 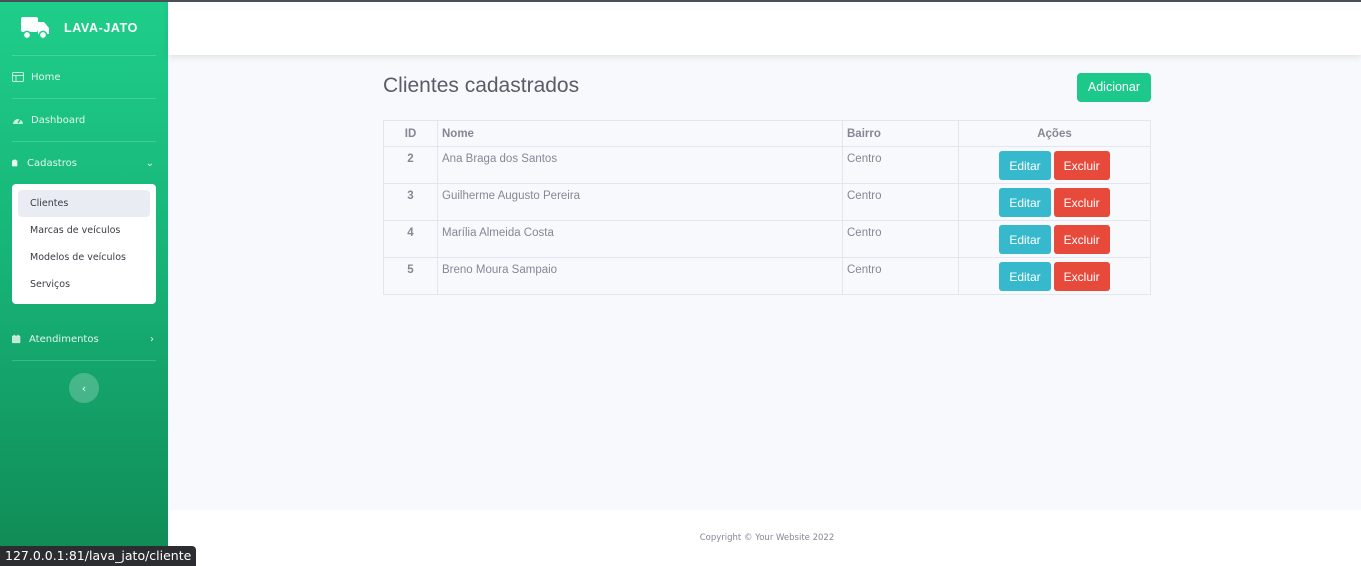 I want to click on table-icon, so click(x=18, y=77).